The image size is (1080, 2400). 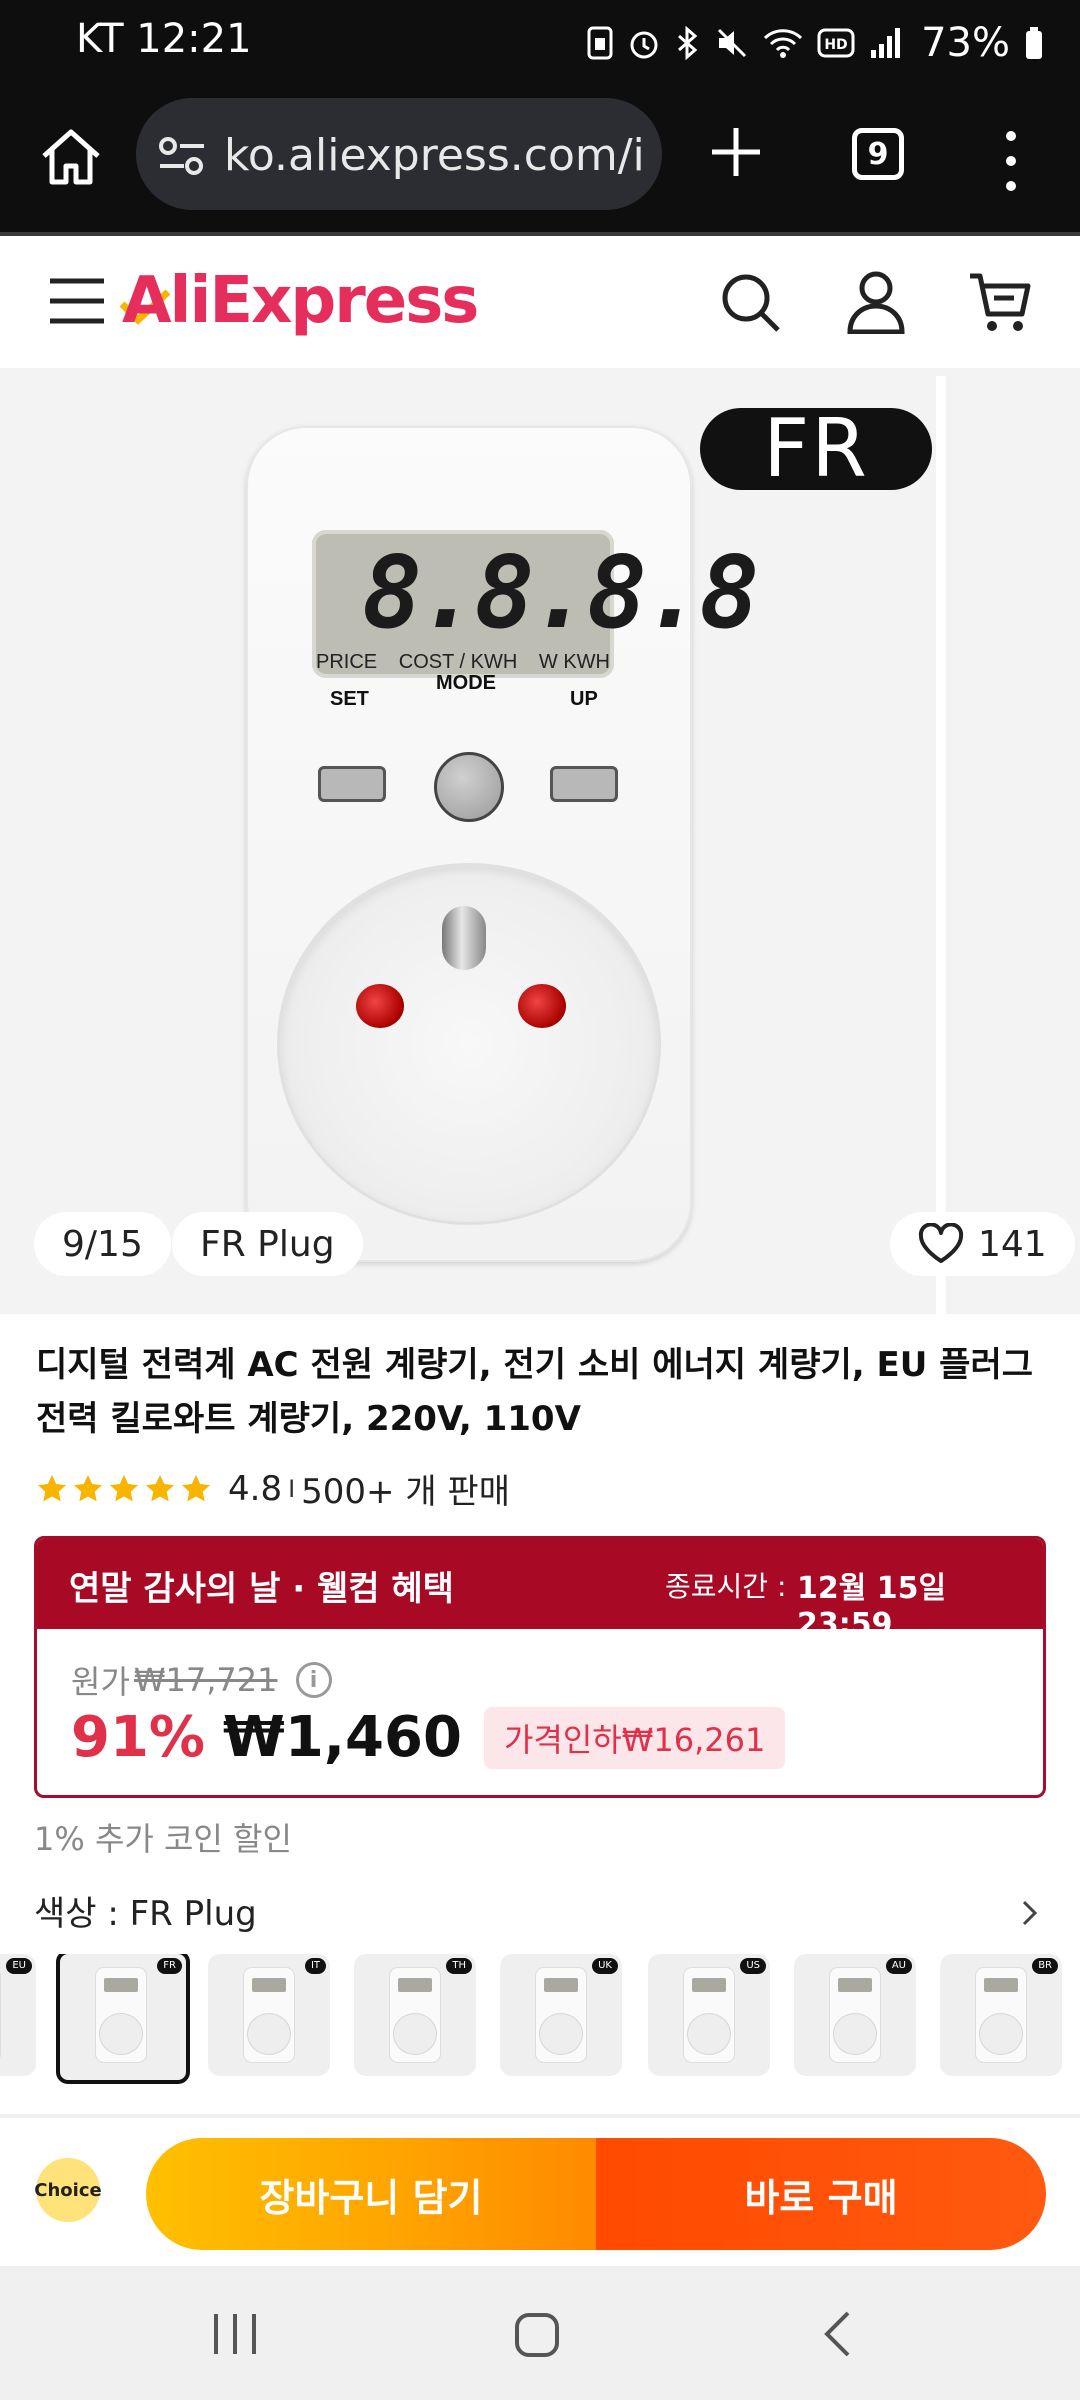 I want to click on promo-end-time: 12월 15일 23:59, so click(x=872, y=1606).